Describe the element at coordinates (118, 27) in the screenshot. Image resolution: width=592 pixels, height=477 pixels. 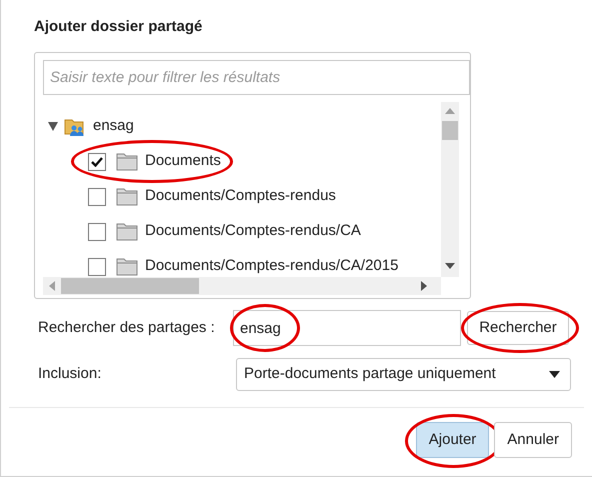
I see `dialog-title: Ajouter dossier partagé` at that location.